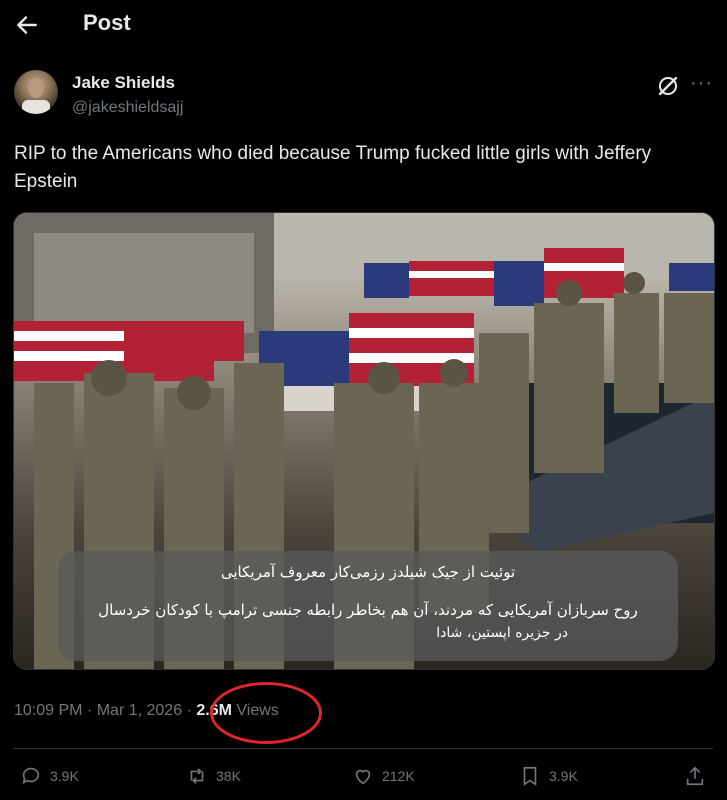 The width and height of the screenshot is (727, 800). I want to click on heart-icon, so click(363, 777).